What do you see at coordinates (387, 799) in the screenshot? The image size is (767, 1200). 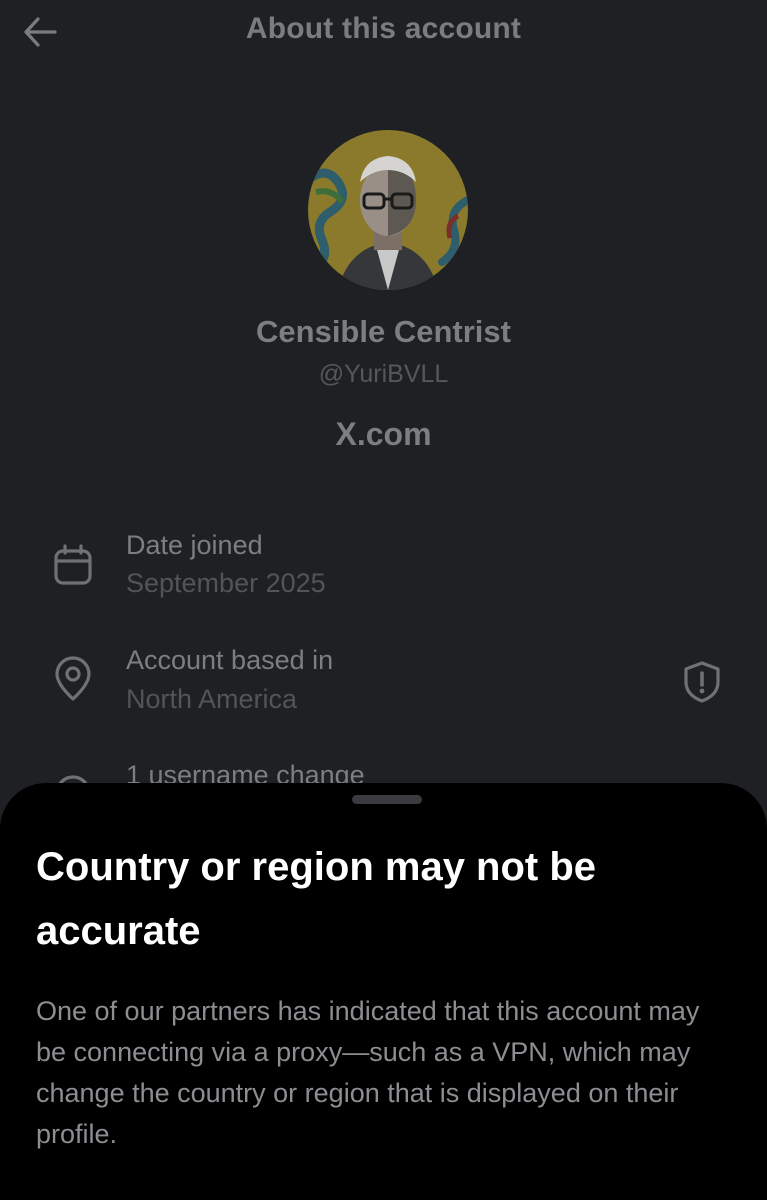 I see `sheet-drag-handle` at bounding box center [387, 799].